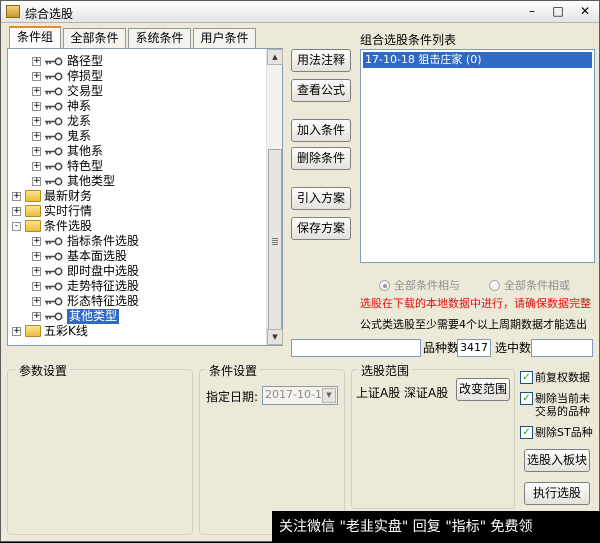 This screenshot has width=600, height=543. Describe the element at coordinates (85, 151) in the screenshot. I see `tree-item-label: 其他系` at that location.